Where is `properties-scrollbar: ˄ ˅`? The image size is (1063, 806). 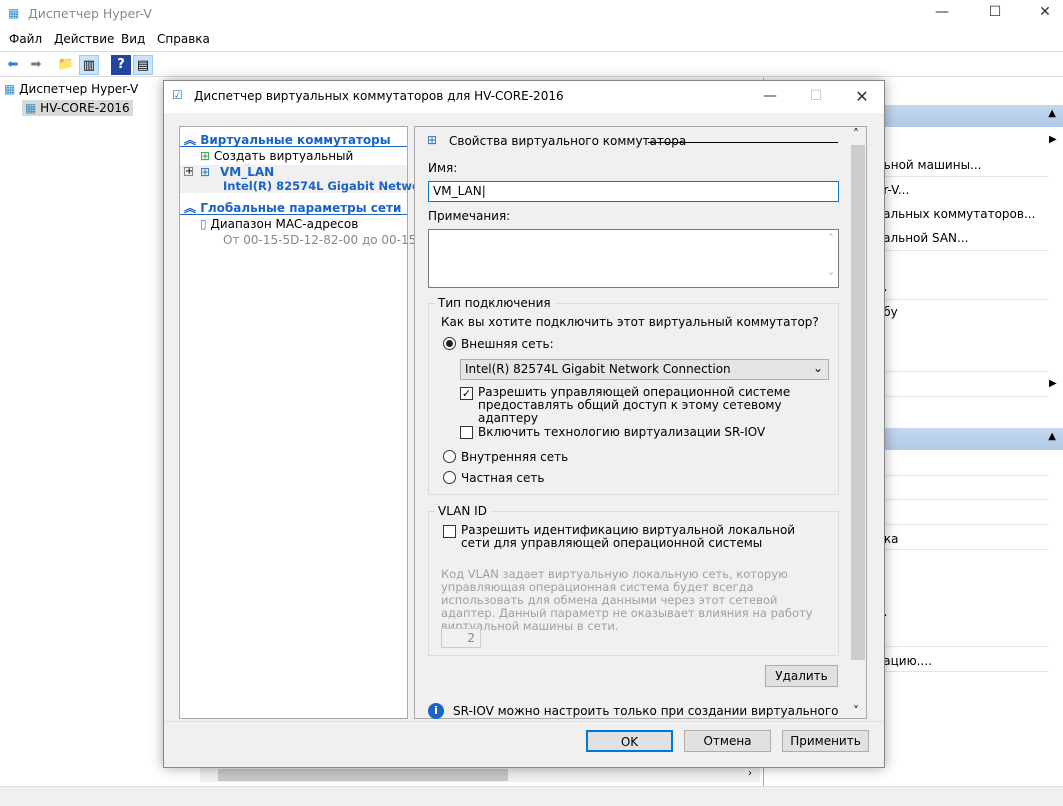
properties-scrollbar: ˄ ˅ is located at coordinates (858, 422).